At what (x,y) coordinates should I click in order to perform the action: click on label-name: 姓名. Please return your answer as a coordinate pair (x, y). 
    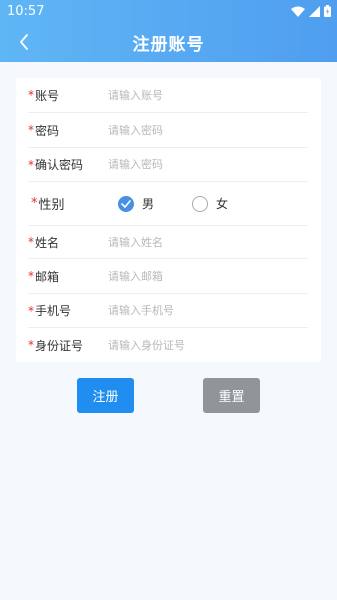
    Looking at the image, I should click on (47, 242).